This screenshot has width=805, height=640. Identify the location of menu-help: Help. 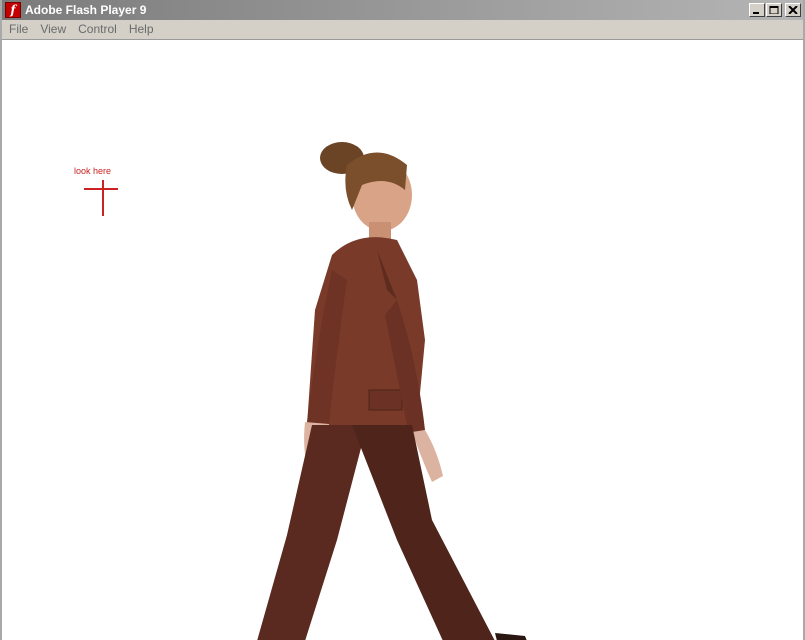
(141, 29).